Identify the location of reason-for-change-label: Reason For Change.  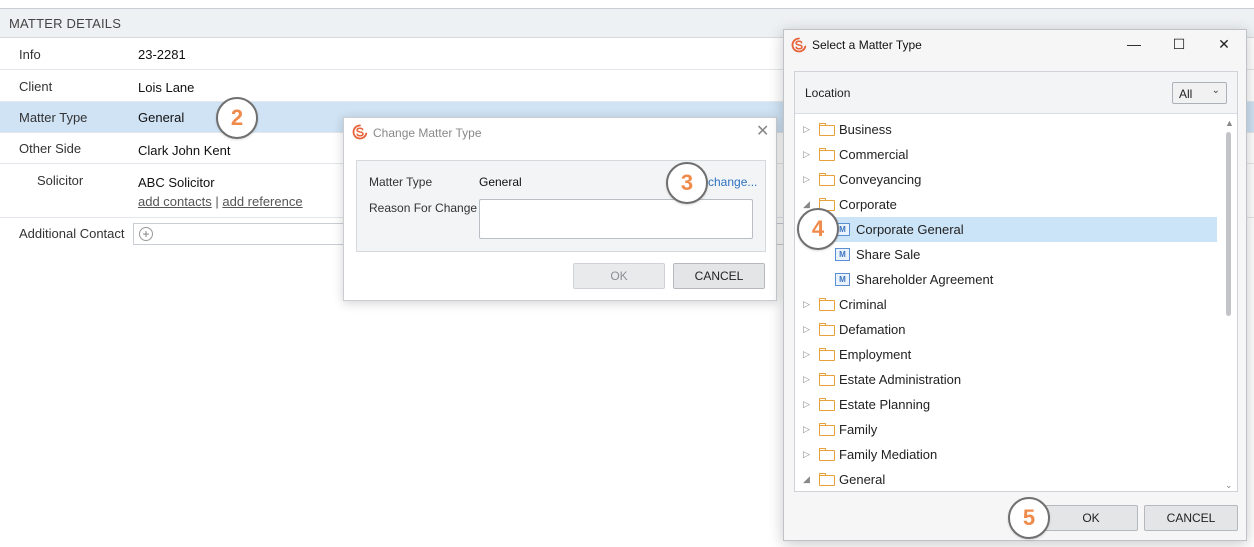
(423, 208).